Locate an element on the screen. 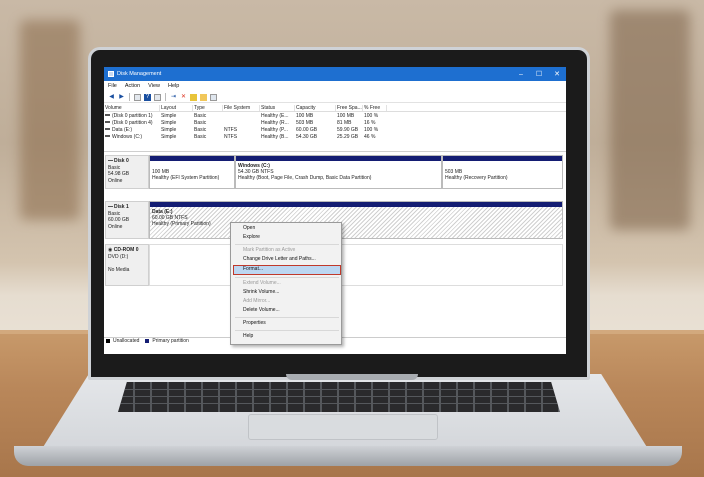  legend-primary: Primary partition is located at coordinates (170, 341).